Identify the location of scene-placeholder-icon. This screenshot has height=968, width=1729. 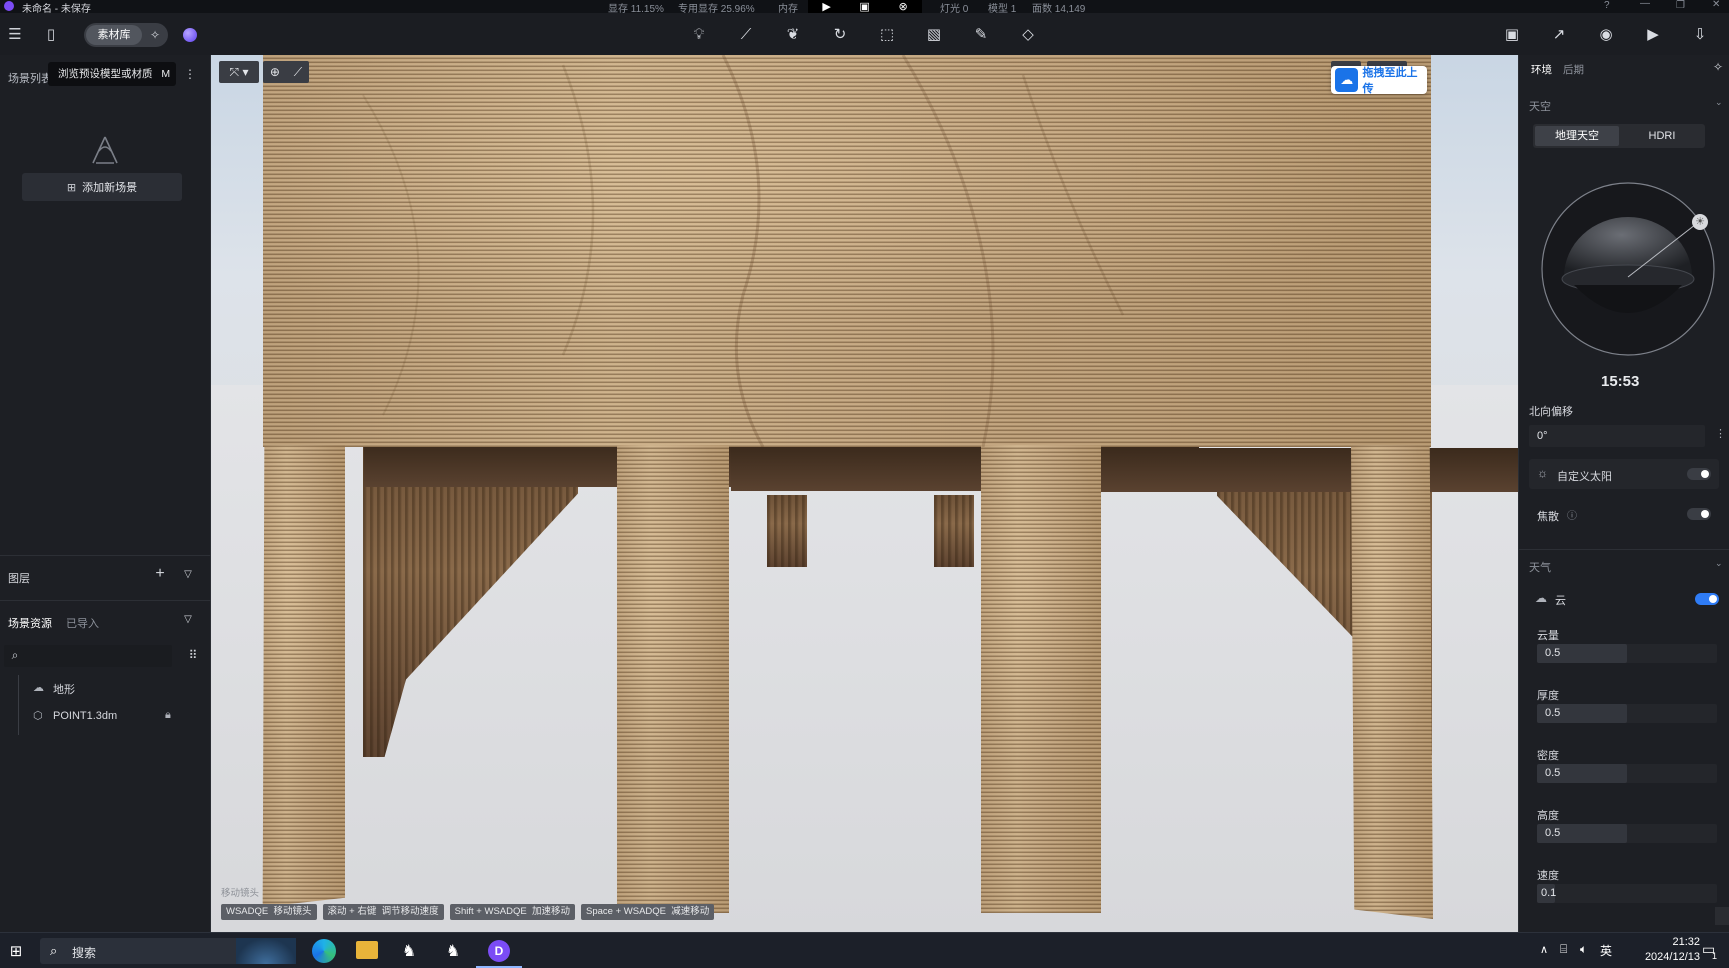
(105, 150).